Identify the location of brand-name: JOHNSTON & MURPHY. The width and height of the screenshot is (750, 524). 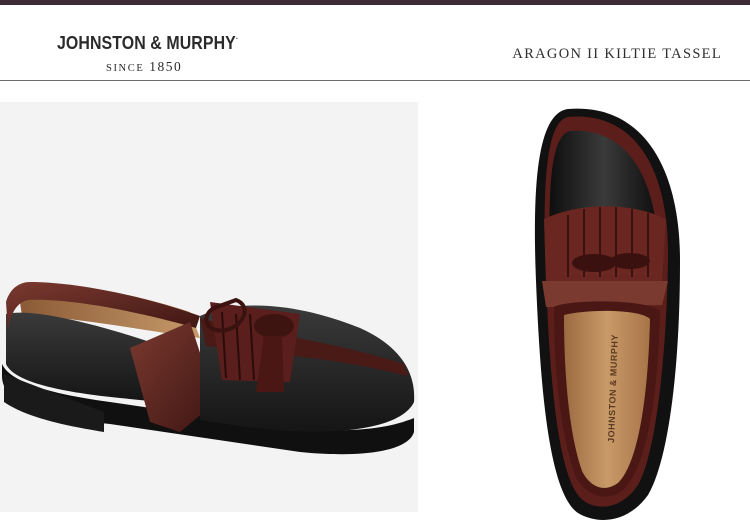
(146, 42).